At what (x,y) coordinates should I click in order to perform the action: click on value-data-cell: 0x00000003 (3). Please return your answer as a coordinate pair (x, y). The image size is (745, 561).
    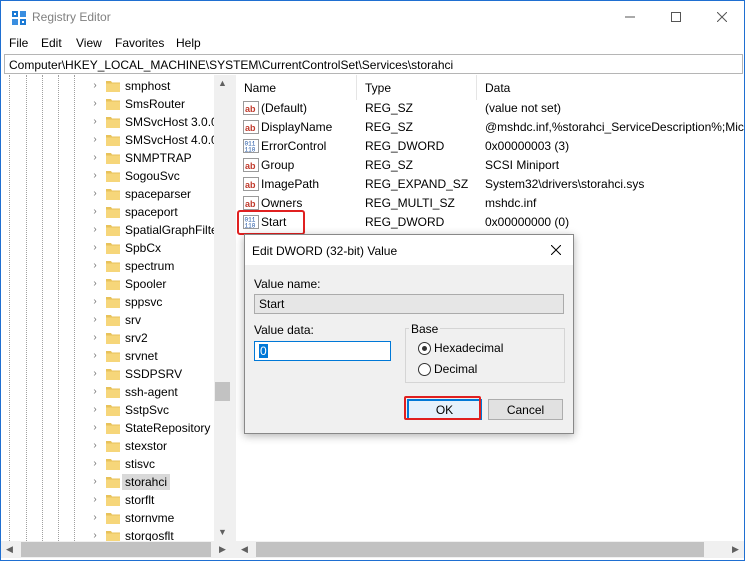
    Looking at the image, I should click on (527, 146).